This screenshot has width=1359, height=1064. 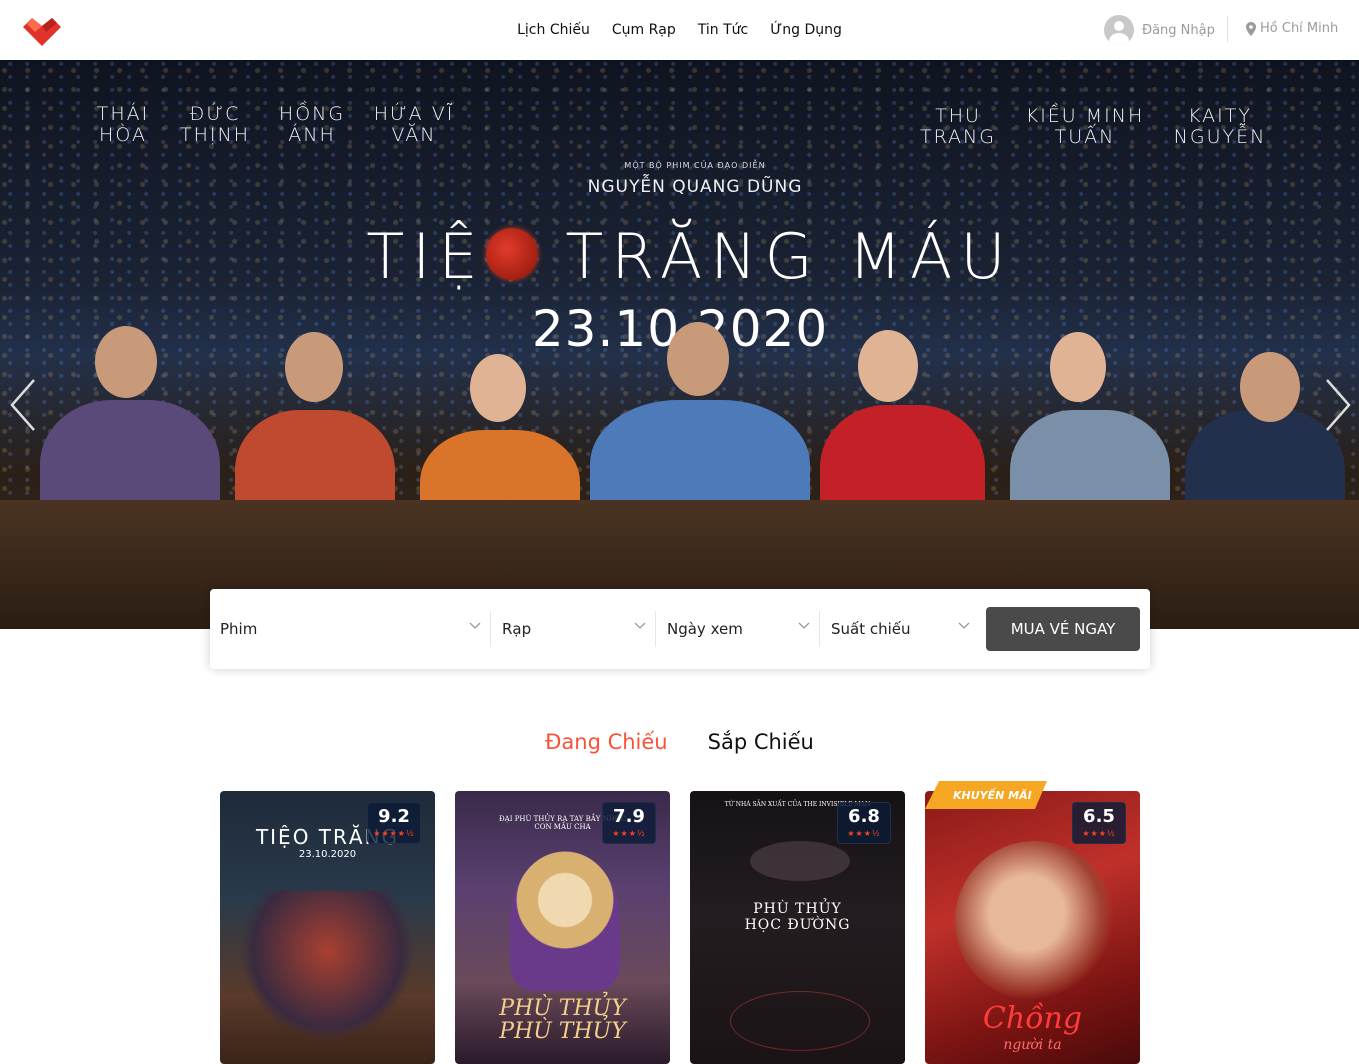 I want to click on title-part: TRĂNG MÁU, so click(x=775, y=256).